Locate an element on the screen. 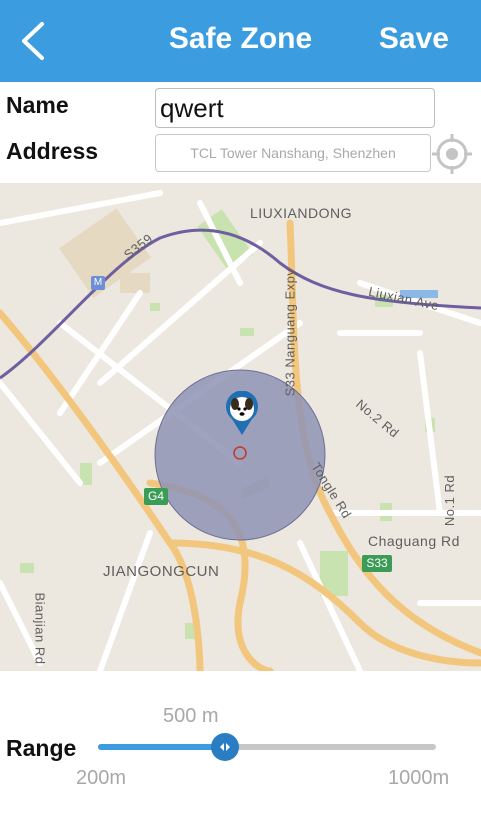 Image resolution: width=481 pixels, height=824 pixels. map-badge-s33: S33 is located at coordinates (377, 563).